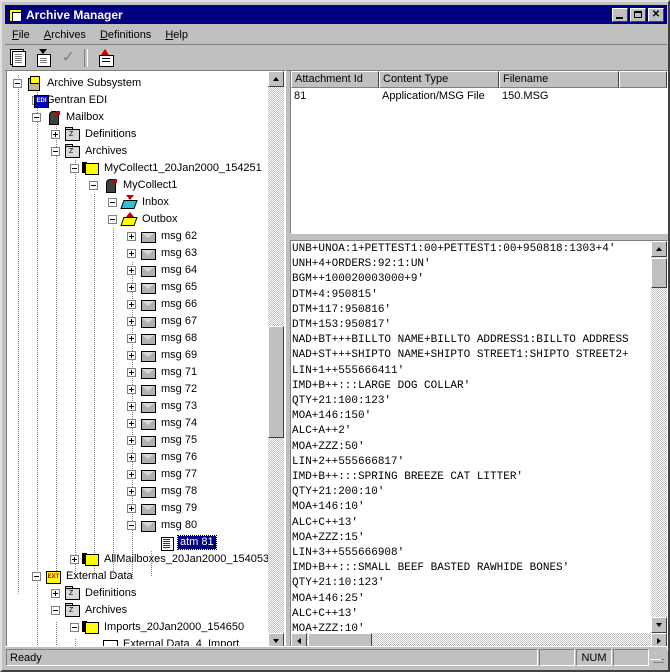 This screenshot has width=670, height=672. What do you see at coordinates (300, 95) in the screenshot?
I see `list-cell-attachment-id: 81` at bounding box center [300, 95].